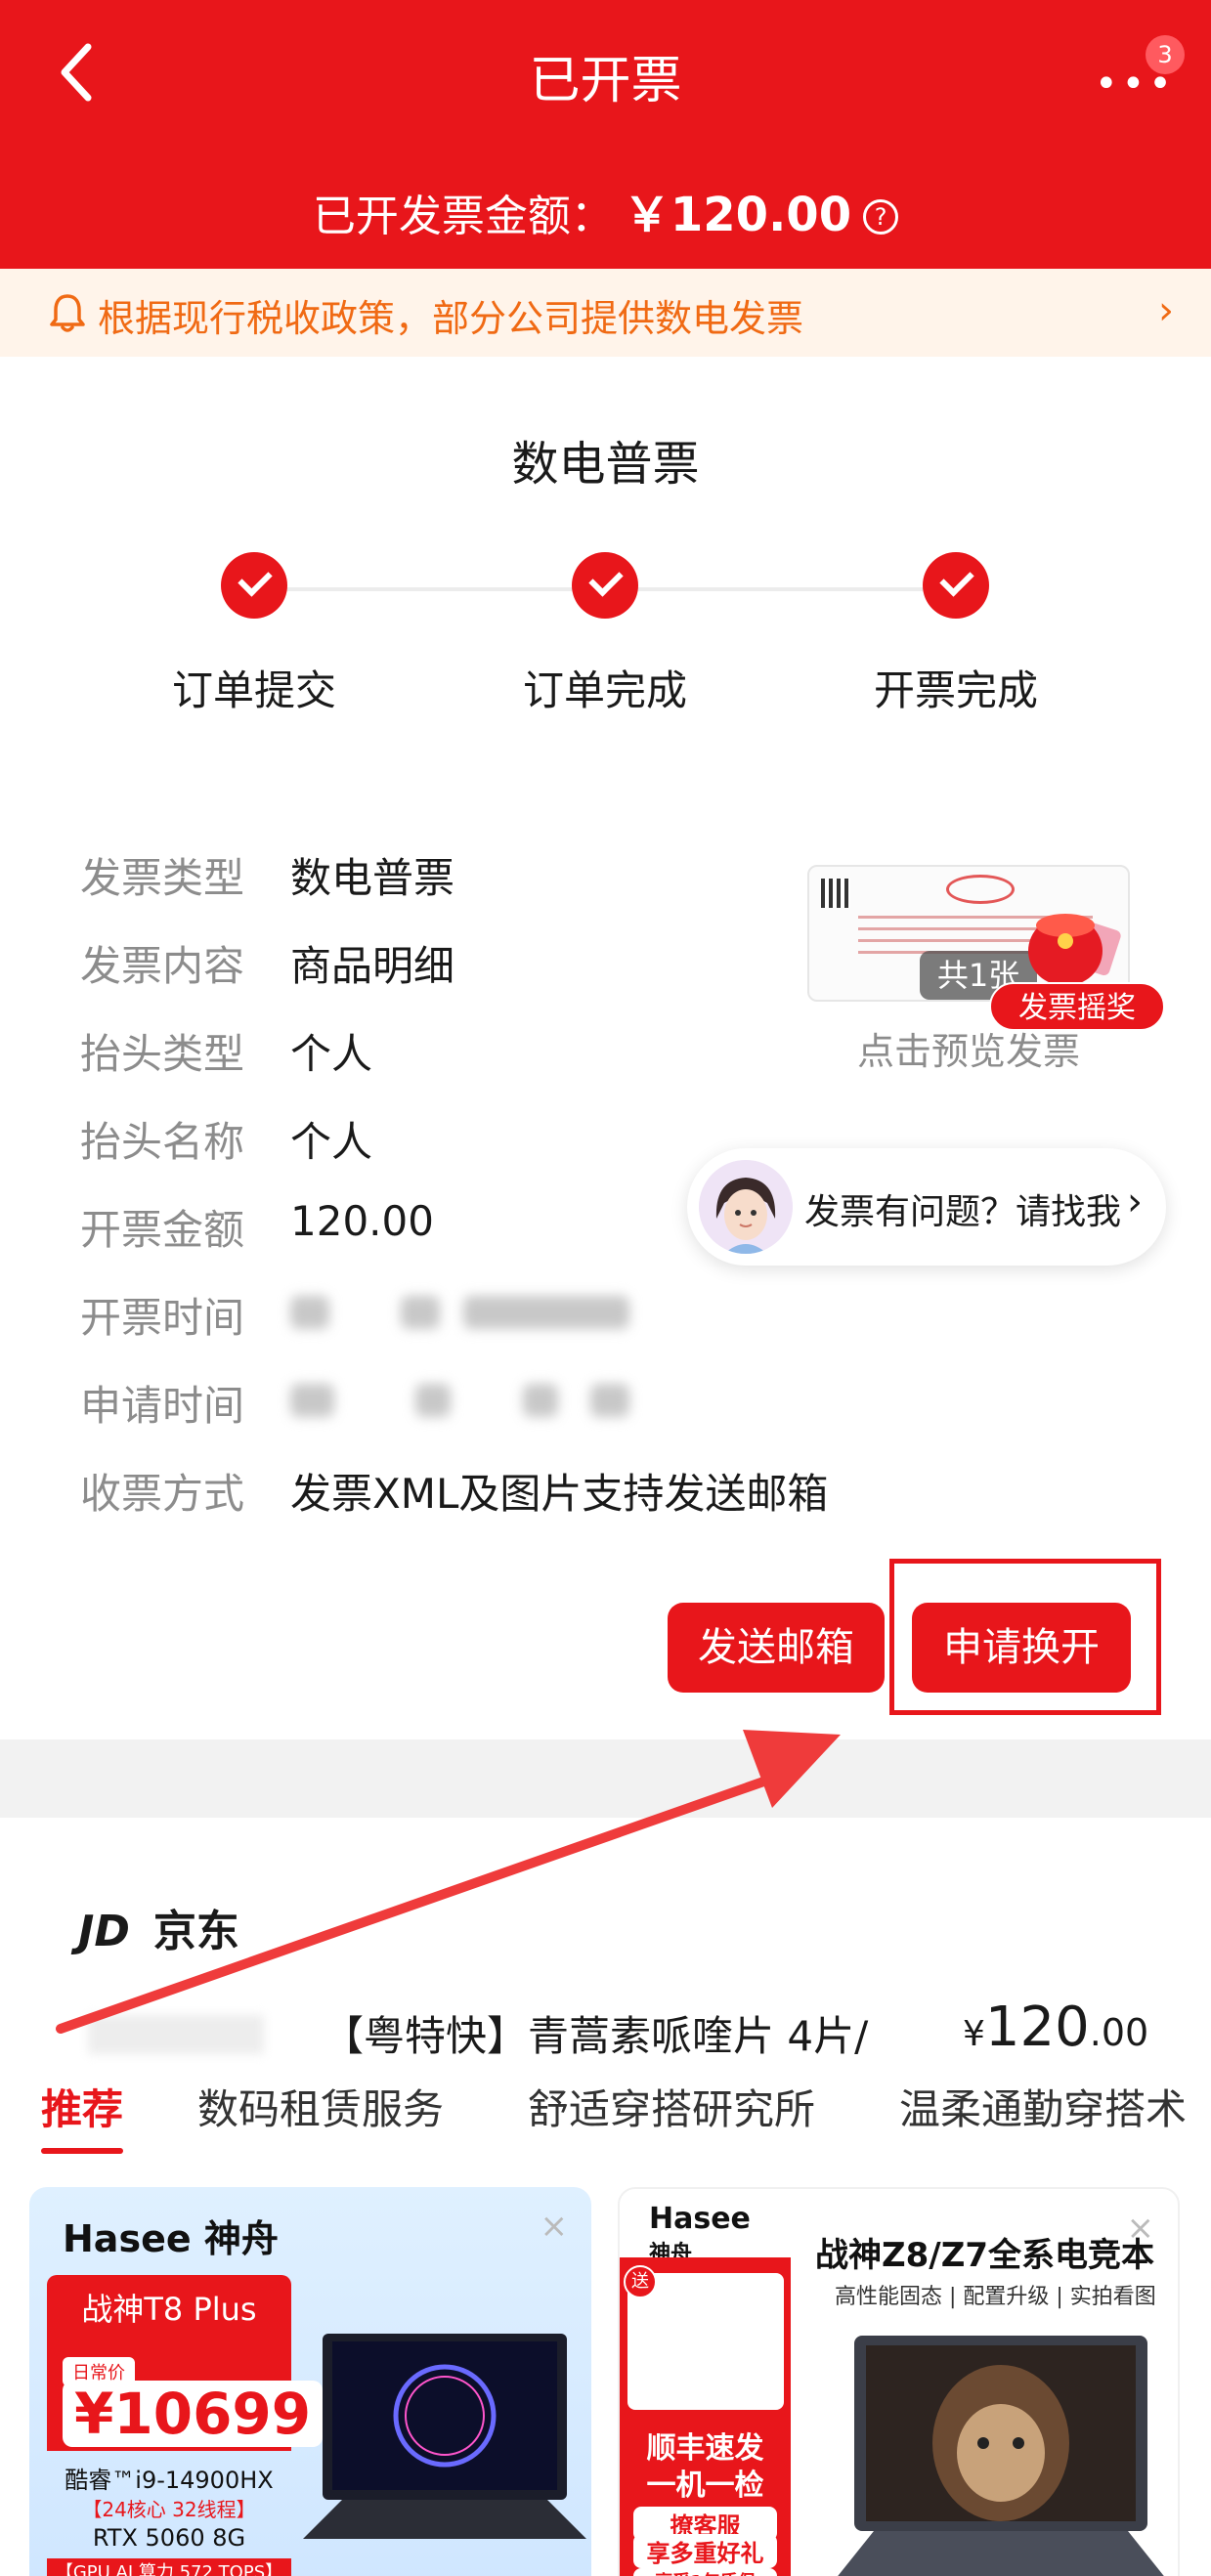 This screenshot has width=1211, height=2576. I want to click on detail-value: 数电普票, so click(372, 878).